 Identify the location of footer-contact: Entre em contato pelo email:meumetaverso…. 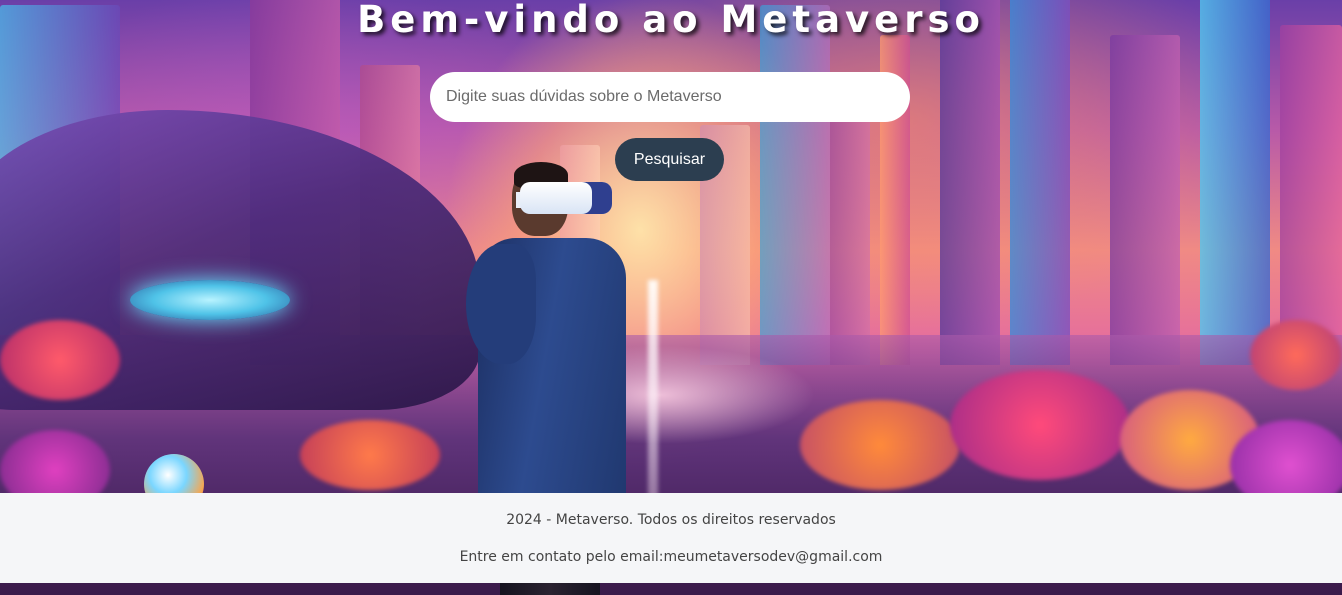
(671, 557).